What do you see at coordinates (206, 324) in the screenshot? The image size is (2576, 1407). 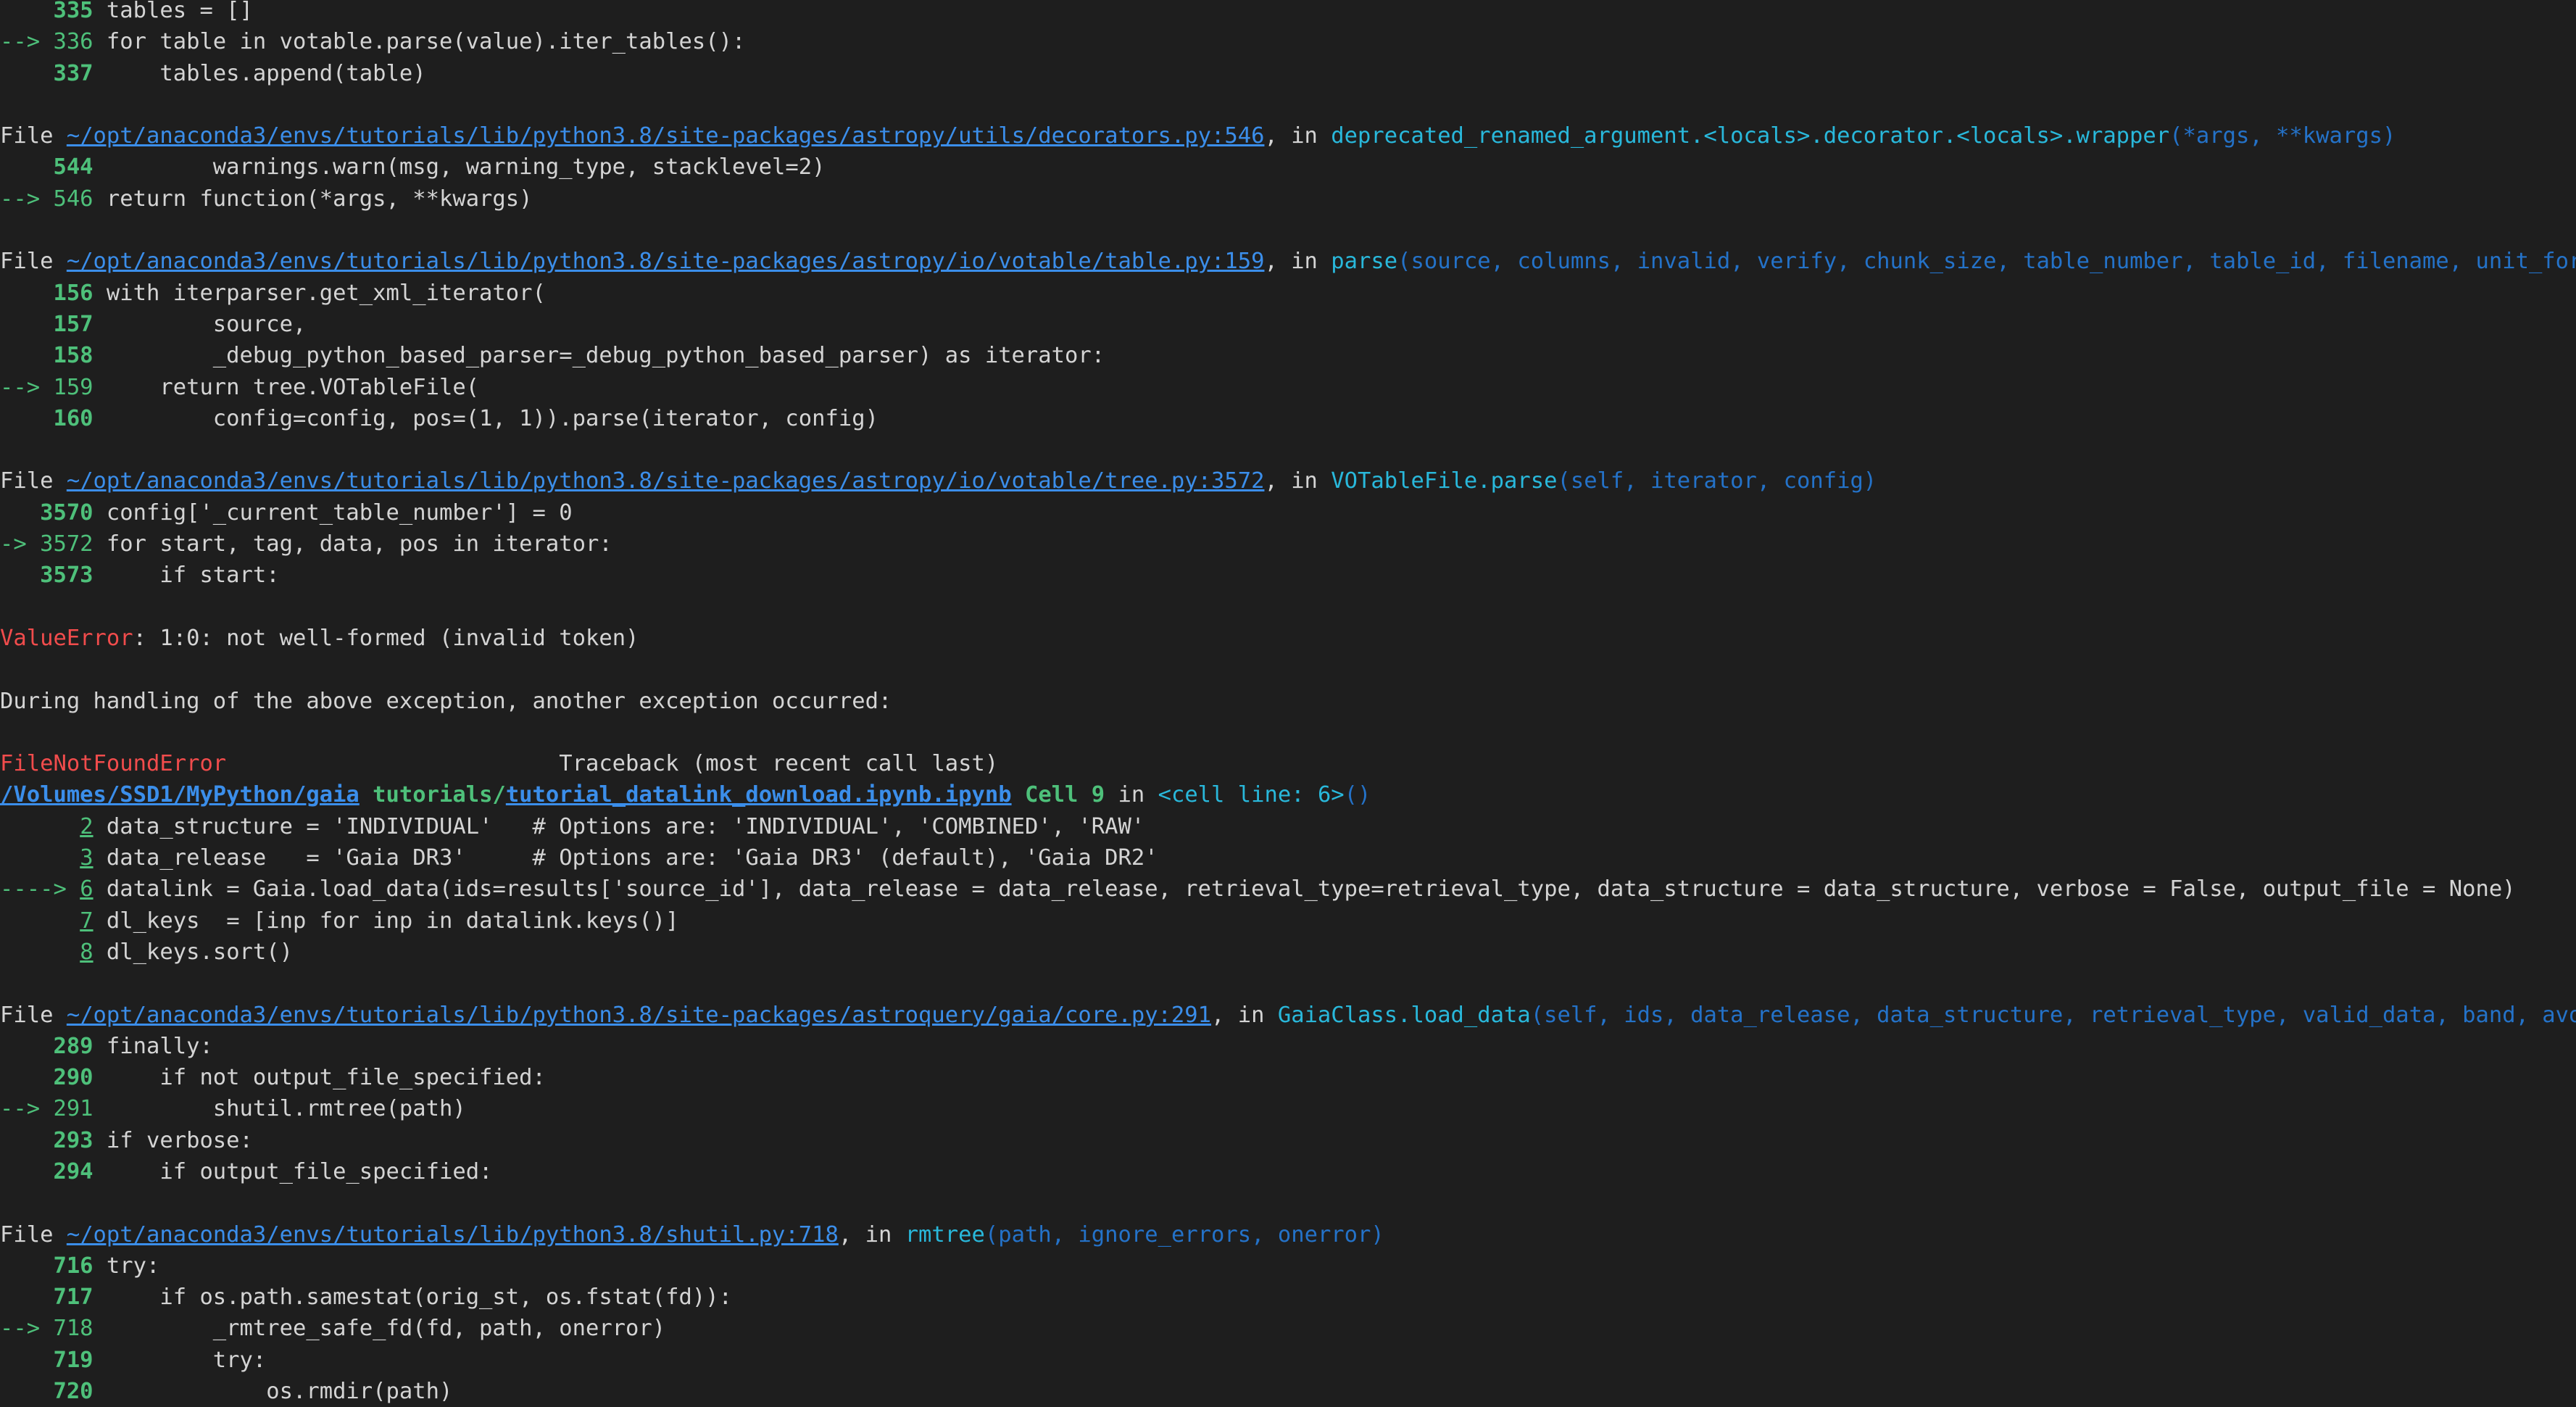 I see `code-text: source,` at bounding box center [206, 324].